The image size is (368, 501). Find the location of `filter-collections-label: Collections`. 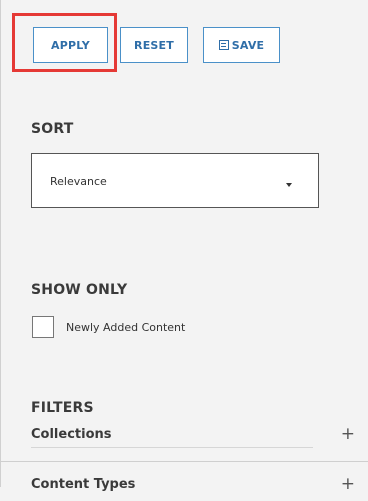

filter-collections-label: Collections is located at coordinates (71, 434).